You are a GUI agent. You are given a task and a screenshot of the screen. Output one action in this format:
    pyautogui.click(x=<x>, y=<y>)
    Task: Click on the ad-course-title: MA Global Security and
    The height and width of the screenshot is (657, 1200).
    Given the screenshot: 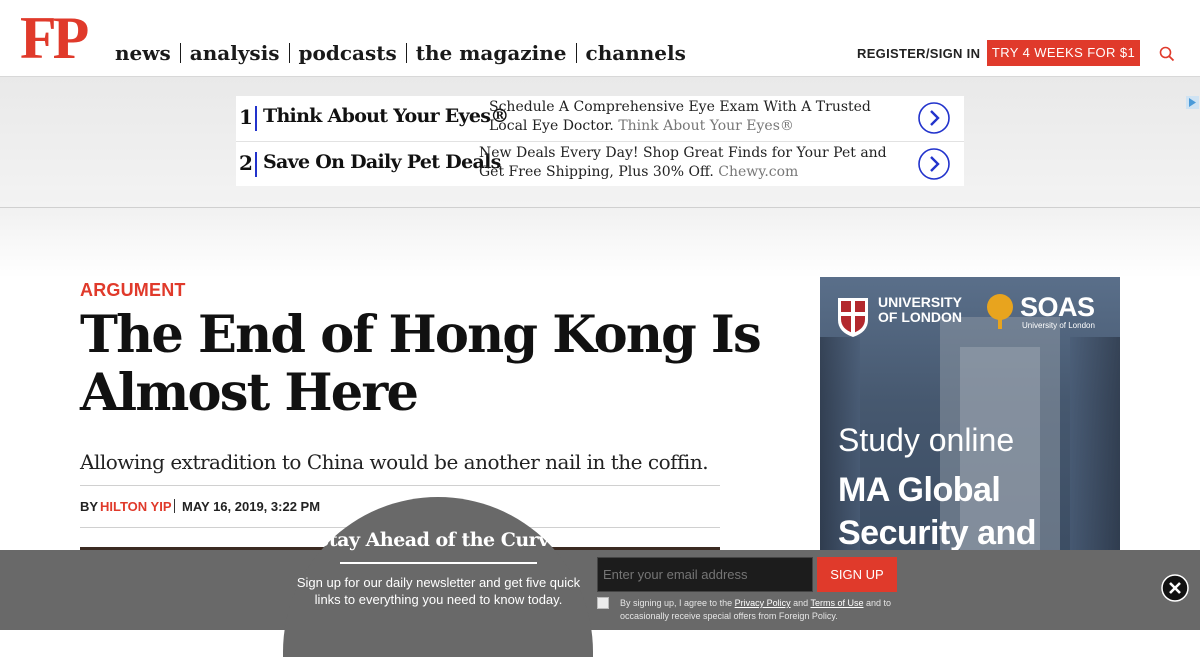 What is the action you would take?
    pyautogui.click(x=937, y=511)
    